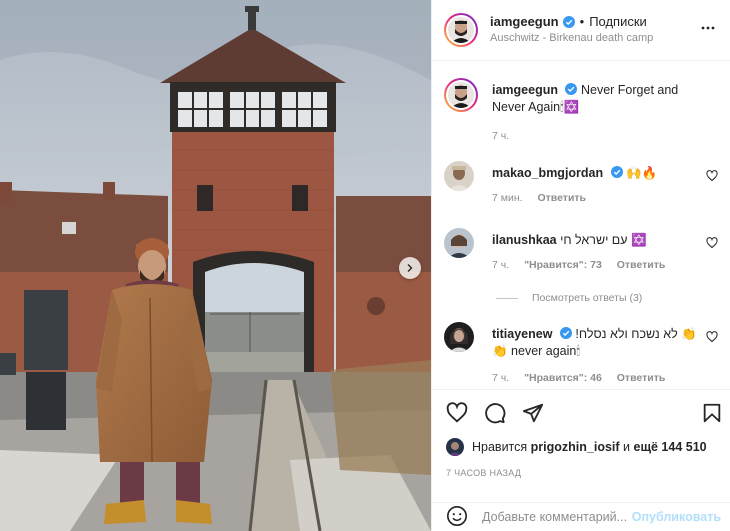  I want to click on emoji-button, so click(457, 517).